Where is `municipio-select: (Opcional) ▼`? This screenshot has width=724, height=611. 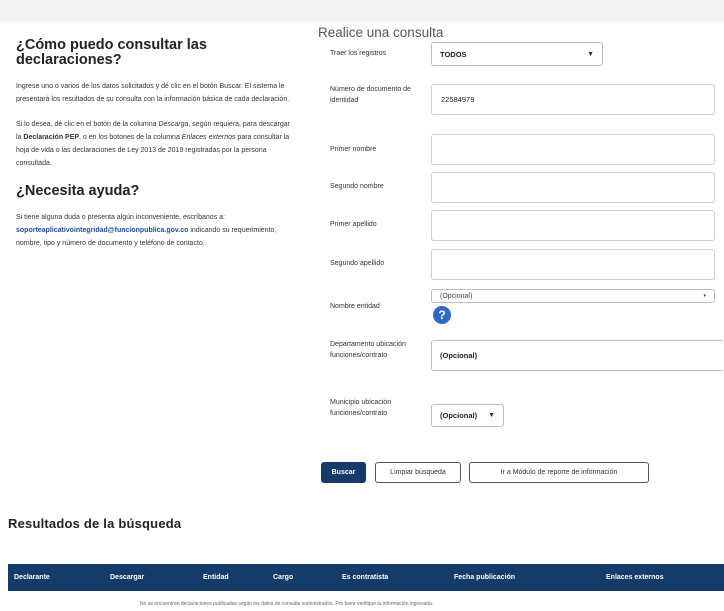 municipio-select: (Opcional) ▼ is located at coordinates (467, 415).